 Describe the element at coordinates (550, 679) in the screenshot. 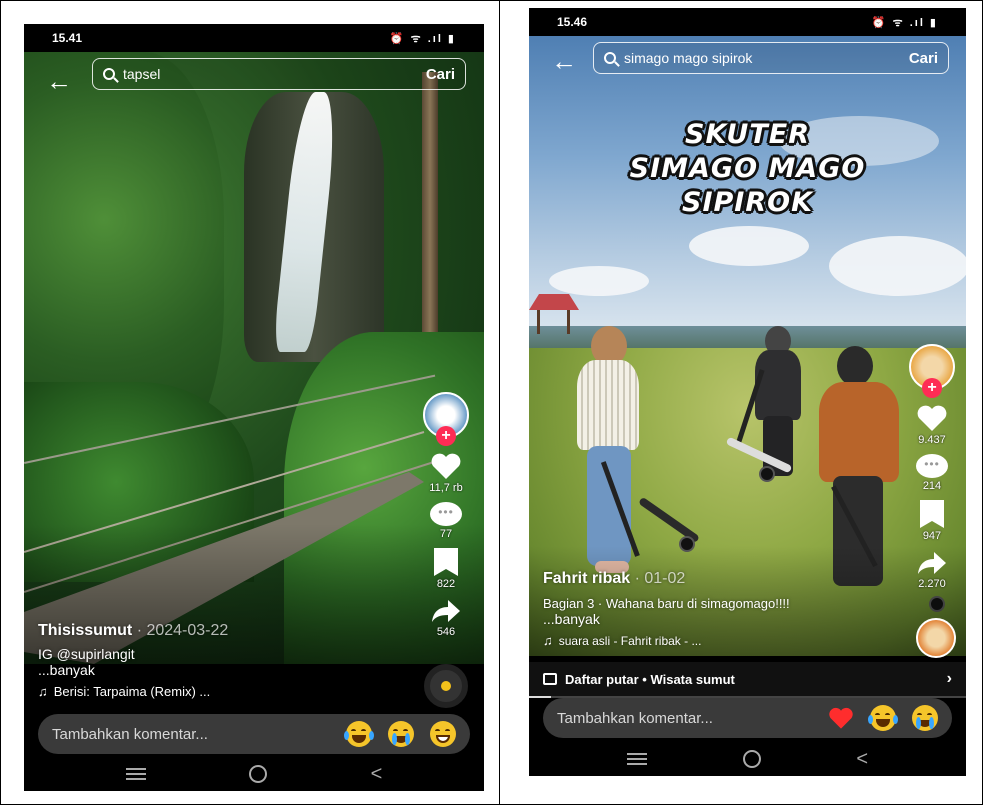

I see `playlist-icon` at that location.